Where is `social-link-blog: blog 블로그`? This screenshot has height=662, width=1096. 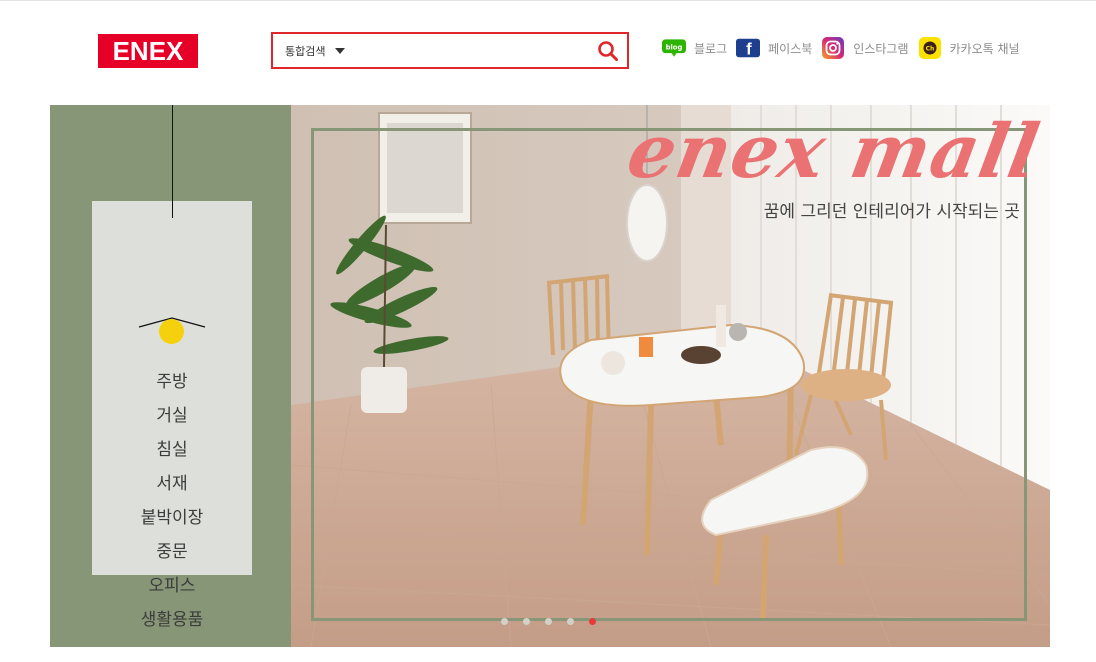
social-link-blog: blog 블로그 is located at coordinates (694, 48).